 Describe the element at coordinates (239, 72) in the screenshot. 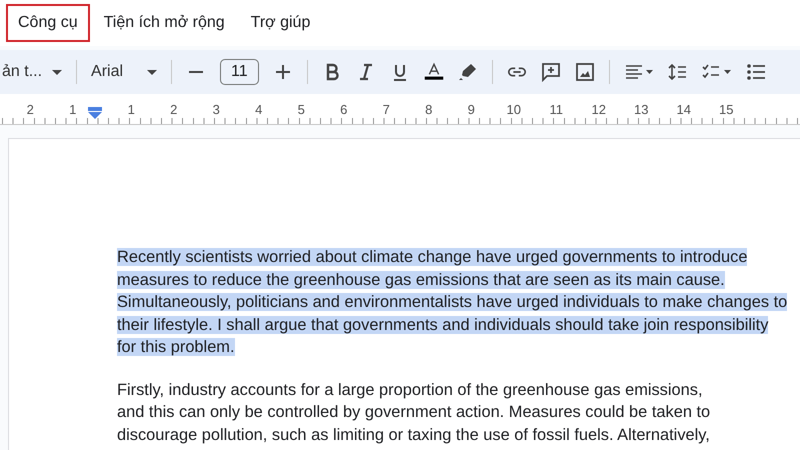

I see `font-size-field: 11` at that location.